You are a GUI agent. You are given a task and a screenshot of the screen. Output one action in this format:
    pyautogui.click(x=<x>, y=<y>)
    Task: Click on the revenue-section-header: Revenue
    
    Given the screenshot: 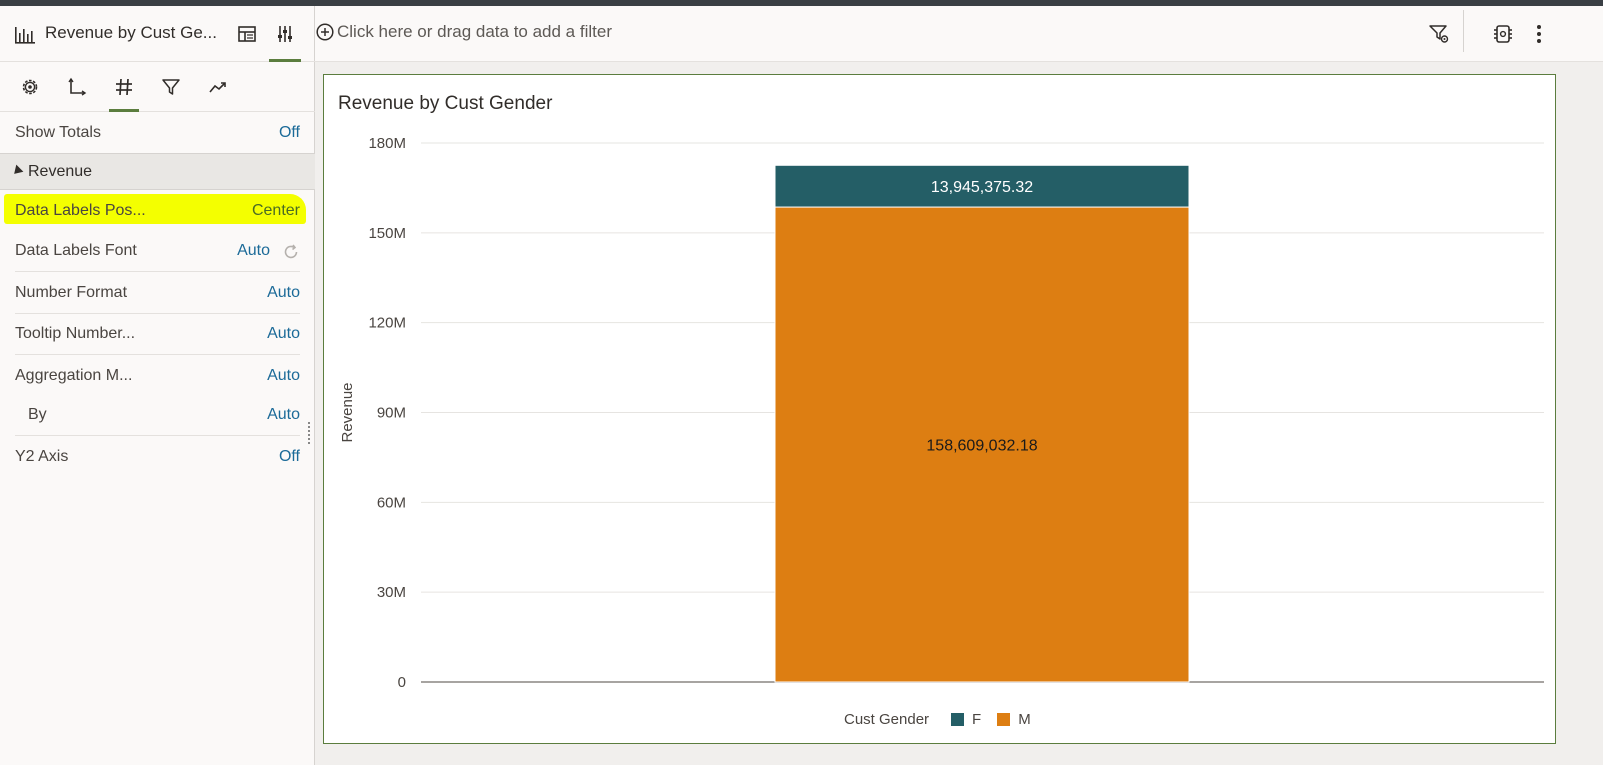 What is the action you would take?
    pyautogui.click(x=157, y=171)
    